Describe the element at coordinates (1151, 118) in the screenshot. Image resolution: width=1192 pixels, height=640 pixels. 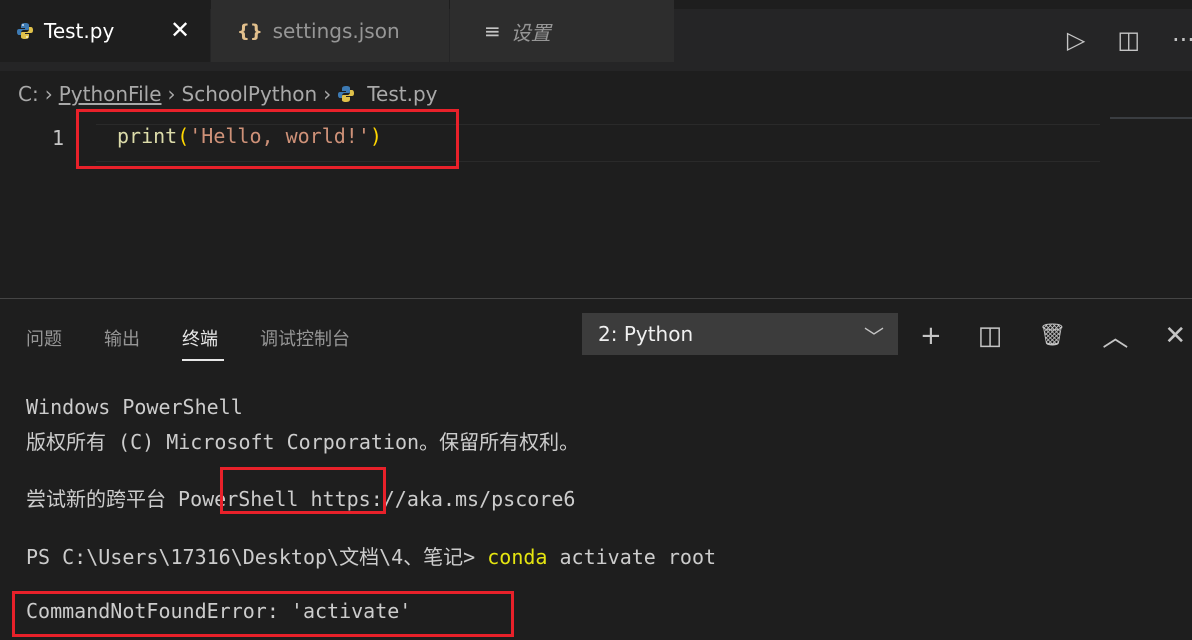
I see `minimap` at that location.